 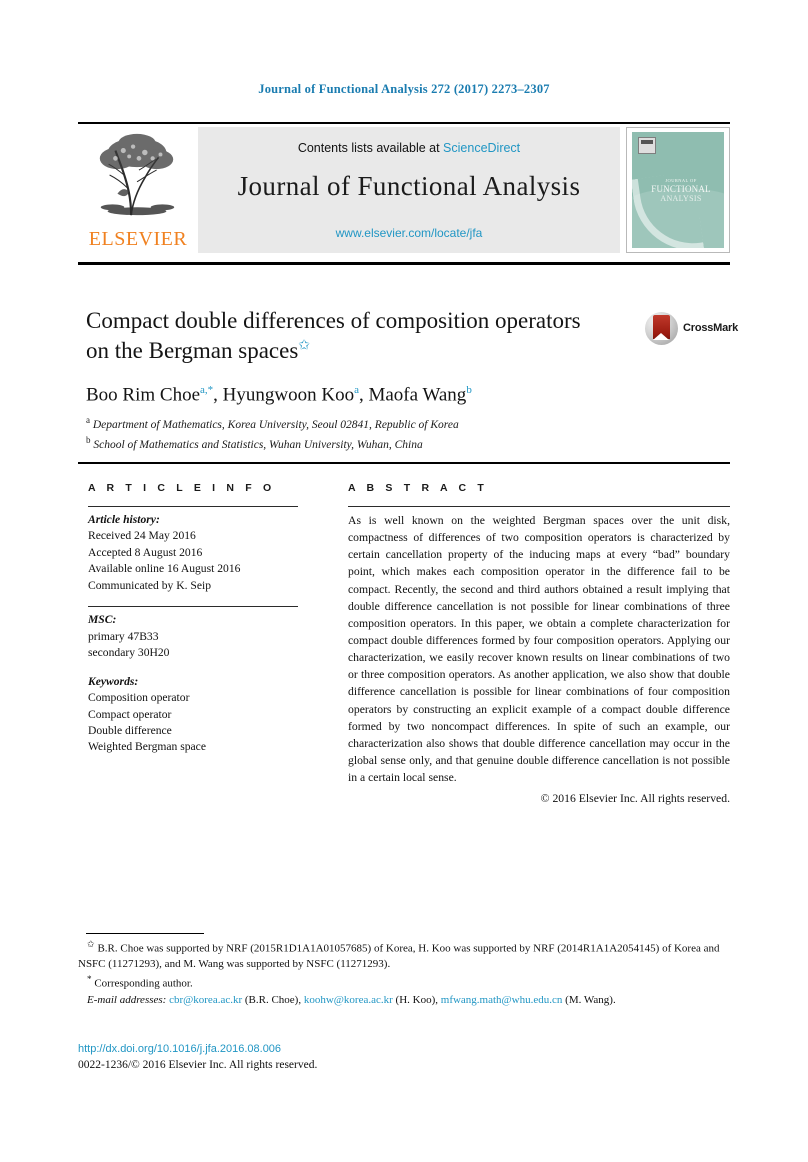 What do you see at coordinates (288, 395) in the screenshot?
I see `author-name-1: Hyungwoon Koo` at bounding box center [288, 395].